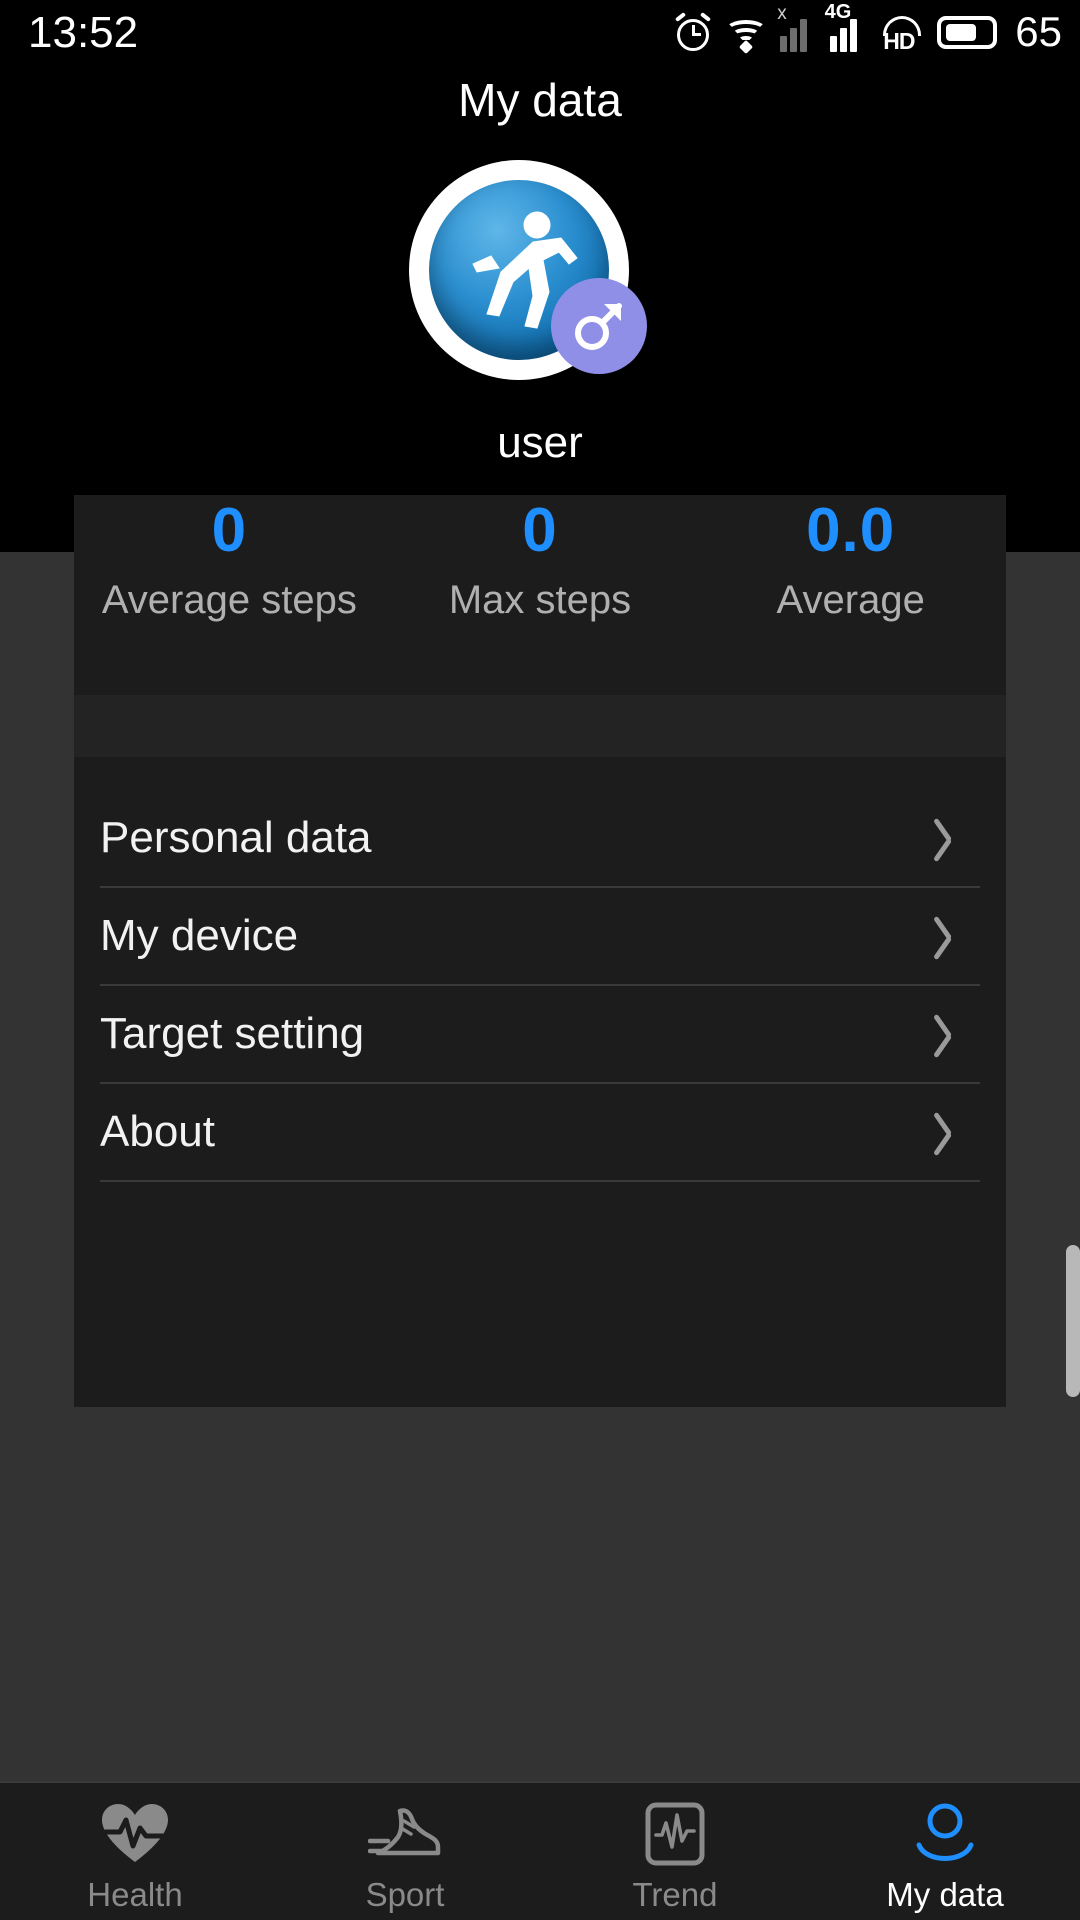 The height and width of the screenshot is (1920, 1080). What do you see at coordinates (540, 442) in the screenshot?
I see `user-name-label: user` at bounding box center [540, 442].